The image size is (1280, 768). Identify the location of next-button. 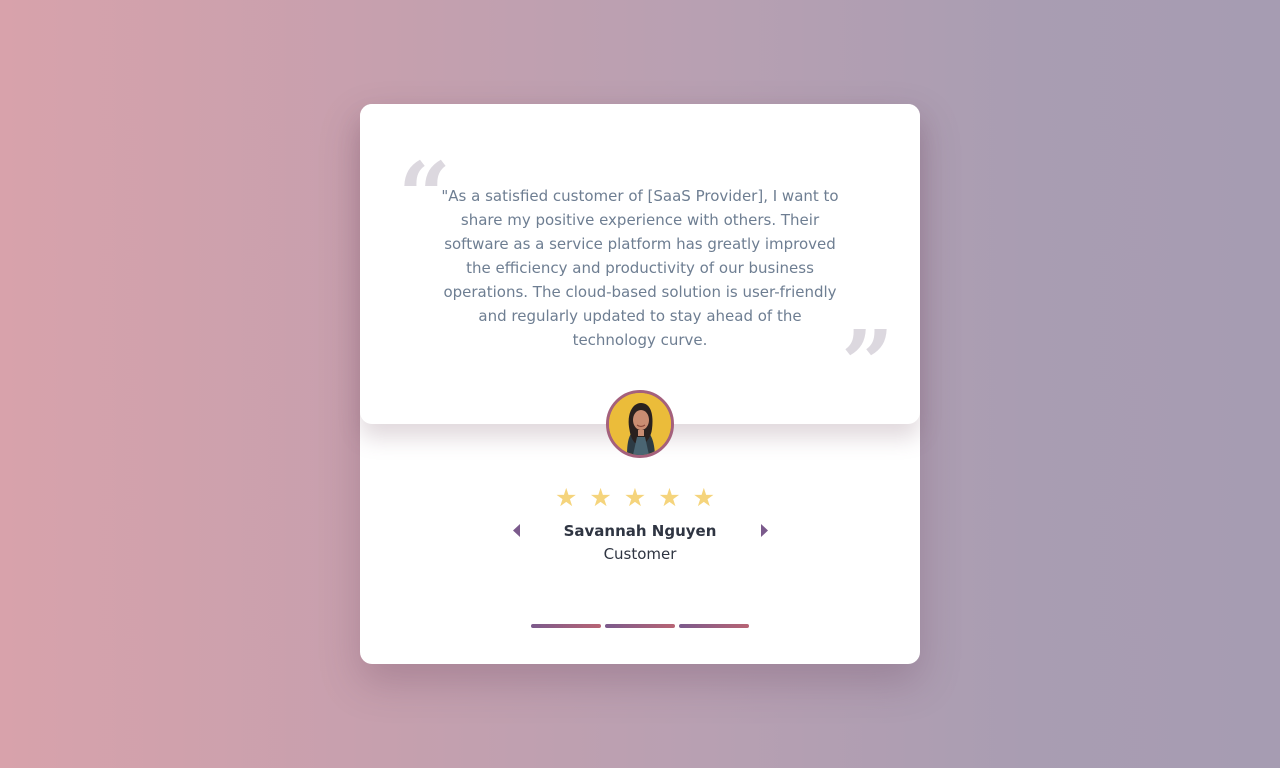
(764, 531).